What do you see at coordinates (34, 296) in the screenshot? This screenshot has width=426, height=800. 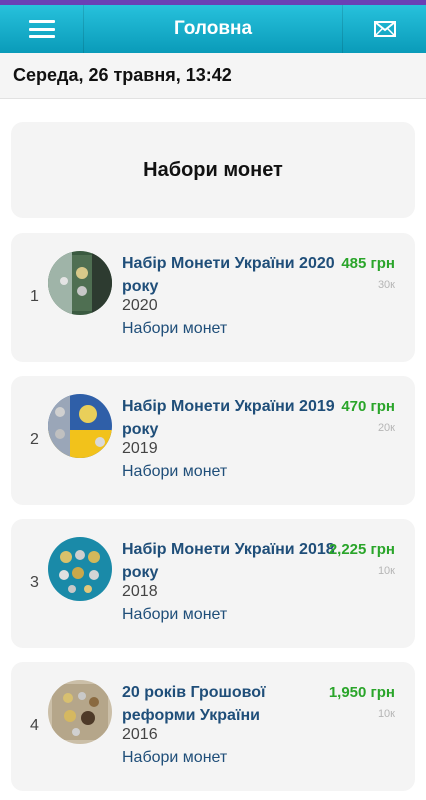 I see `item-index: 1` at bounding box center [34, 296].